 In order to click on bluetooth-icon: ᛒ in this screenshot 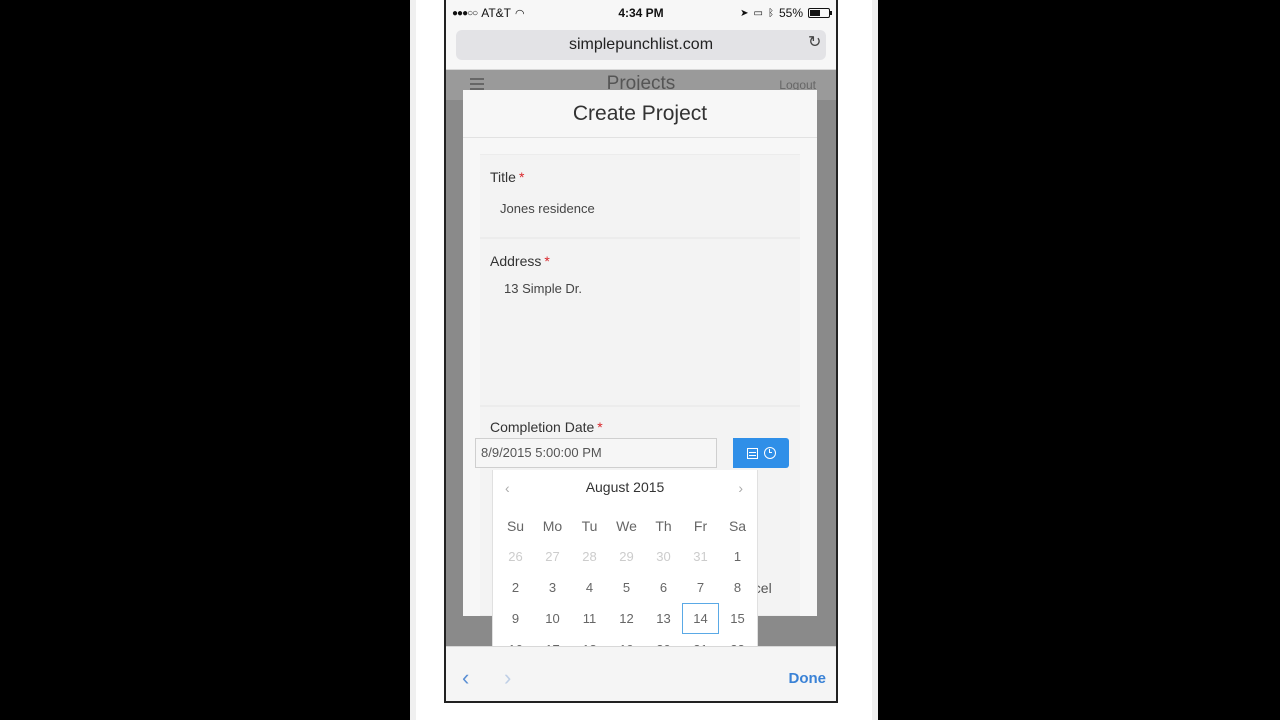, I will do `click(770, 13)`.